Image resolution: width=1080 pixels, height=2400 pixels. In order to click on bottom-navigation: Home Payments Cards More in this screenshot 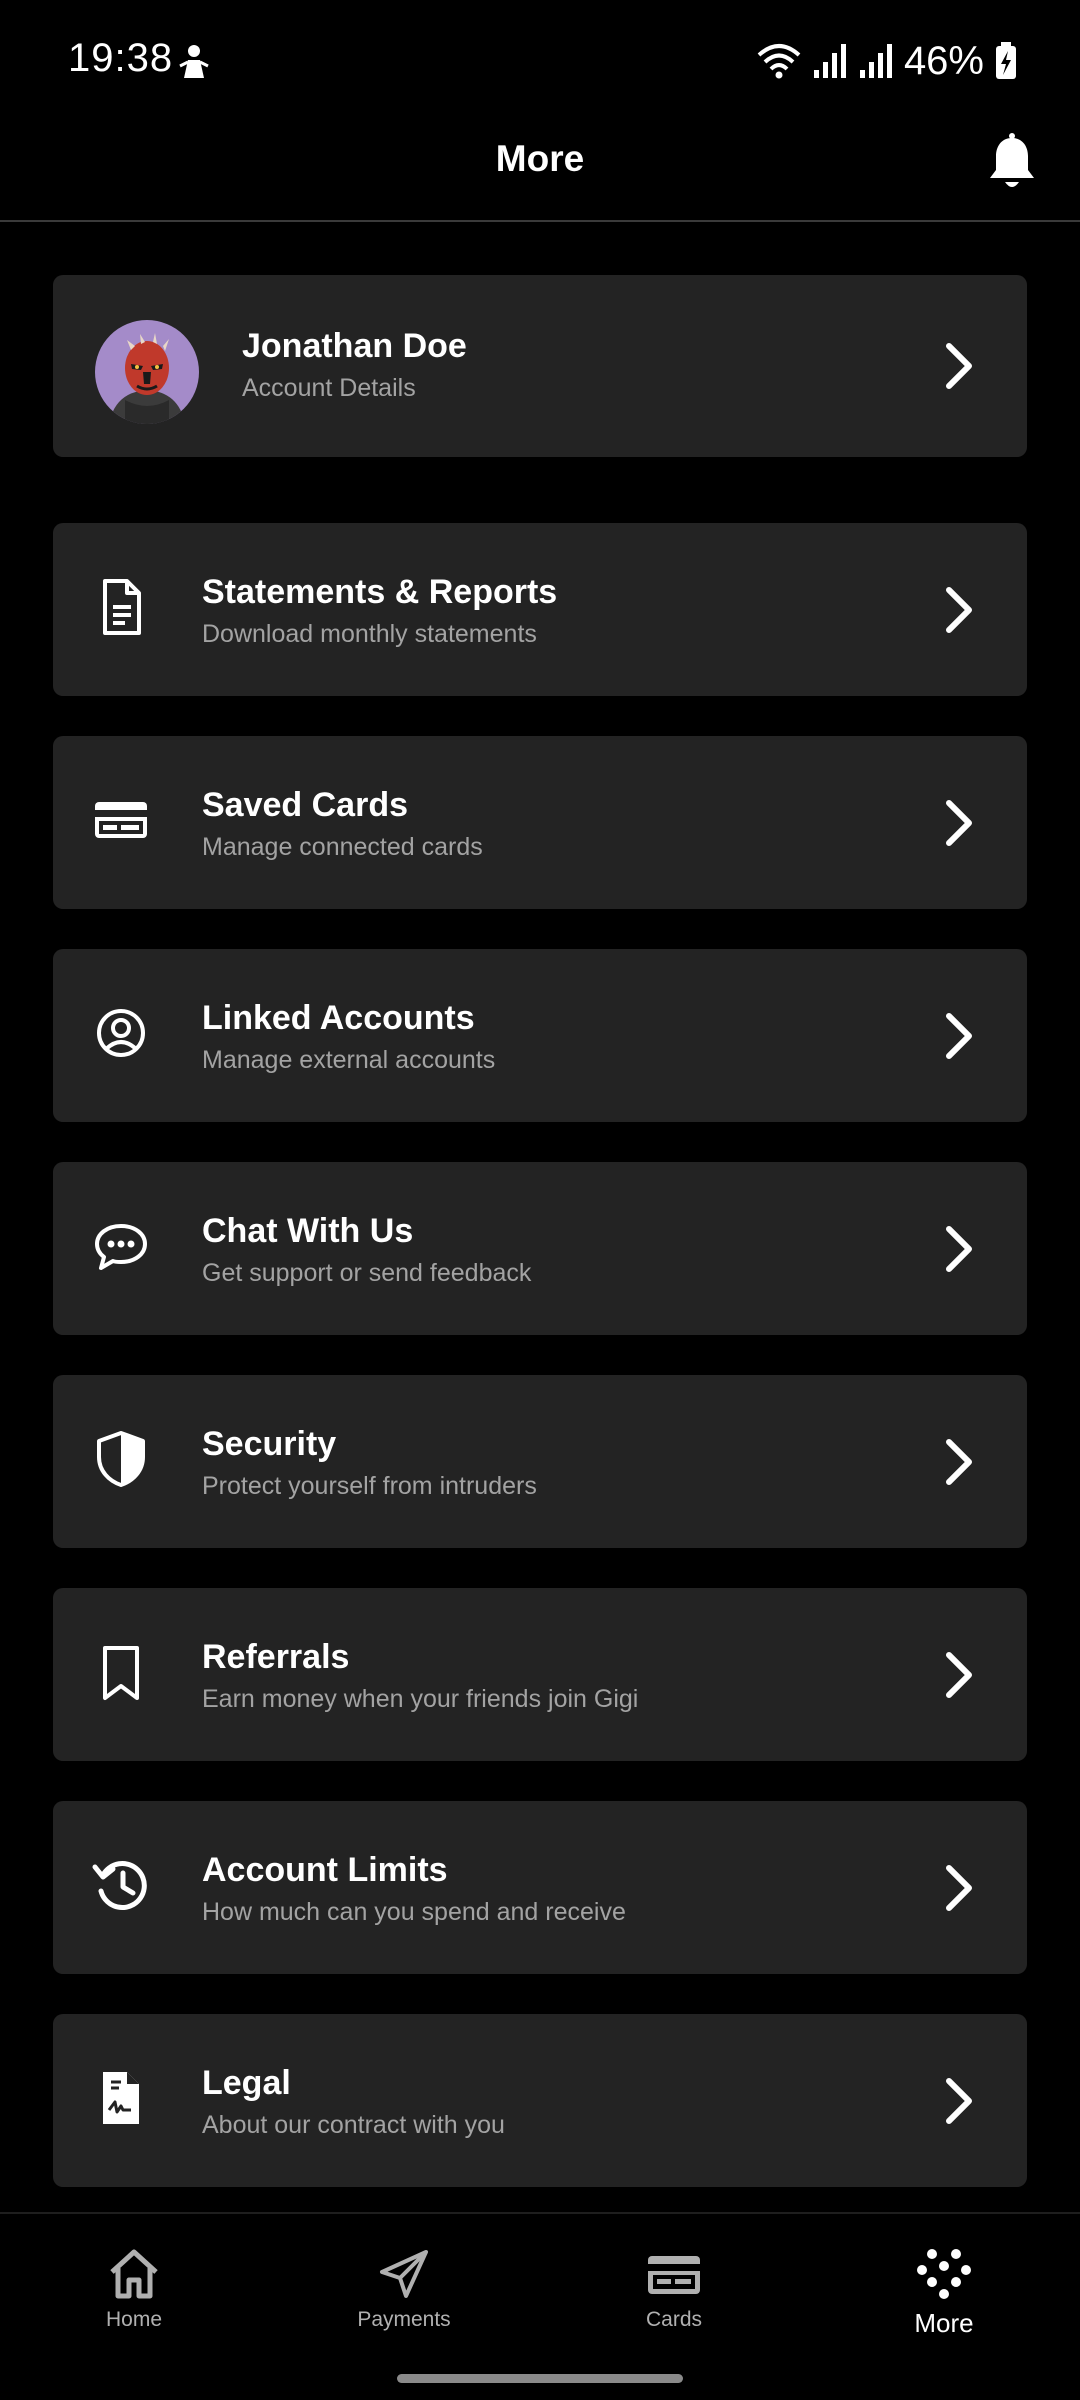, I will do `click(540, 2306)`.